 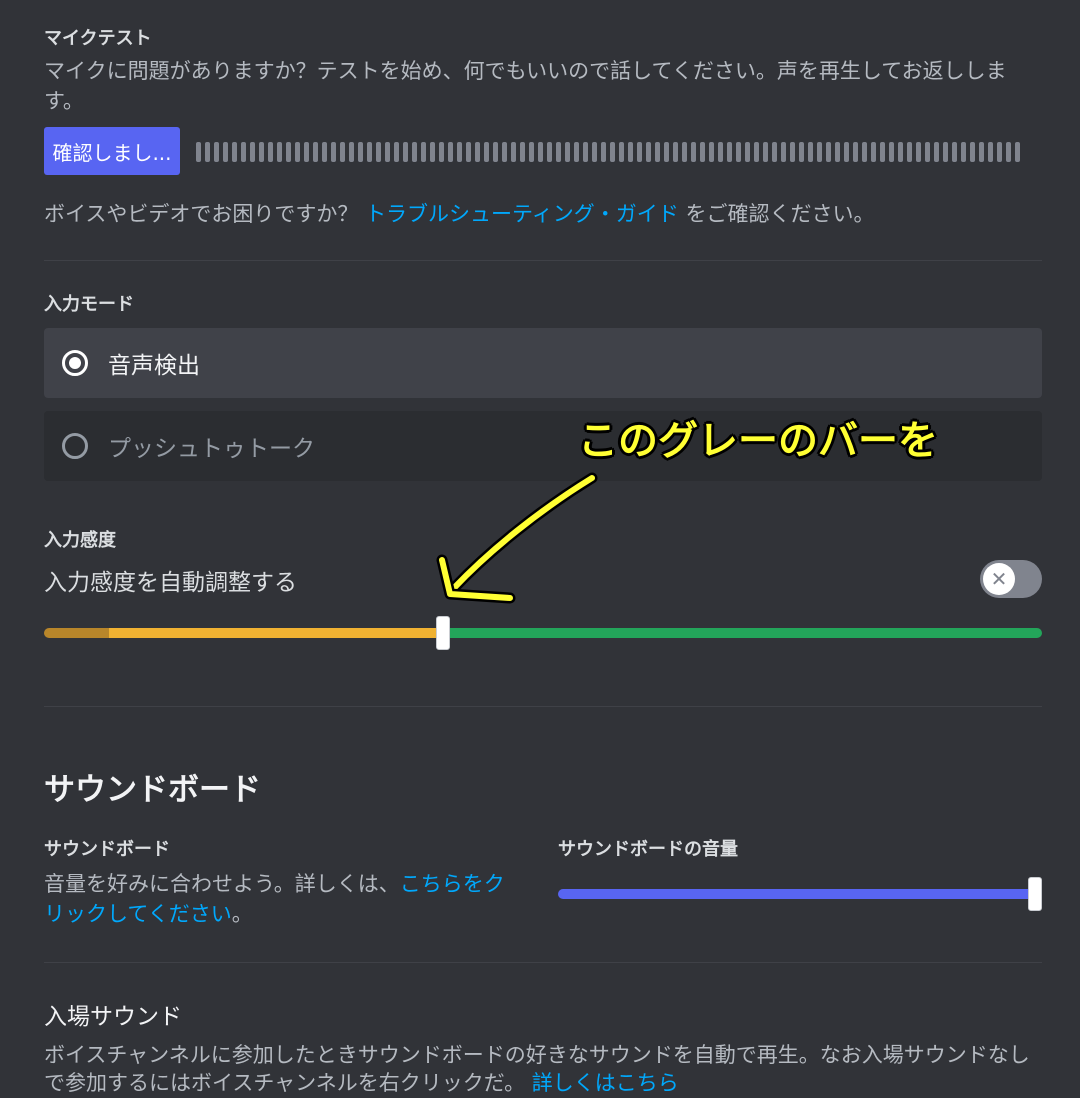 What do you see at coordinates (222, 884) in the screenshot?
I see `soundboard-desc-prefix: 音量を好みに合わせよう。詳しくは、` at bounding box center [222, 884].